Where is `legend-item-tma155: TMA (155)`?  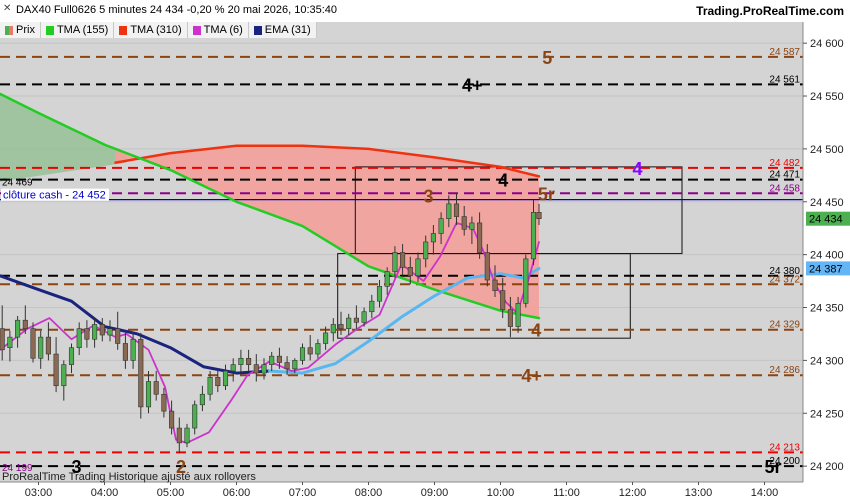
legend-item-tma155: TMA (155) is located at coordinates (77, 30).